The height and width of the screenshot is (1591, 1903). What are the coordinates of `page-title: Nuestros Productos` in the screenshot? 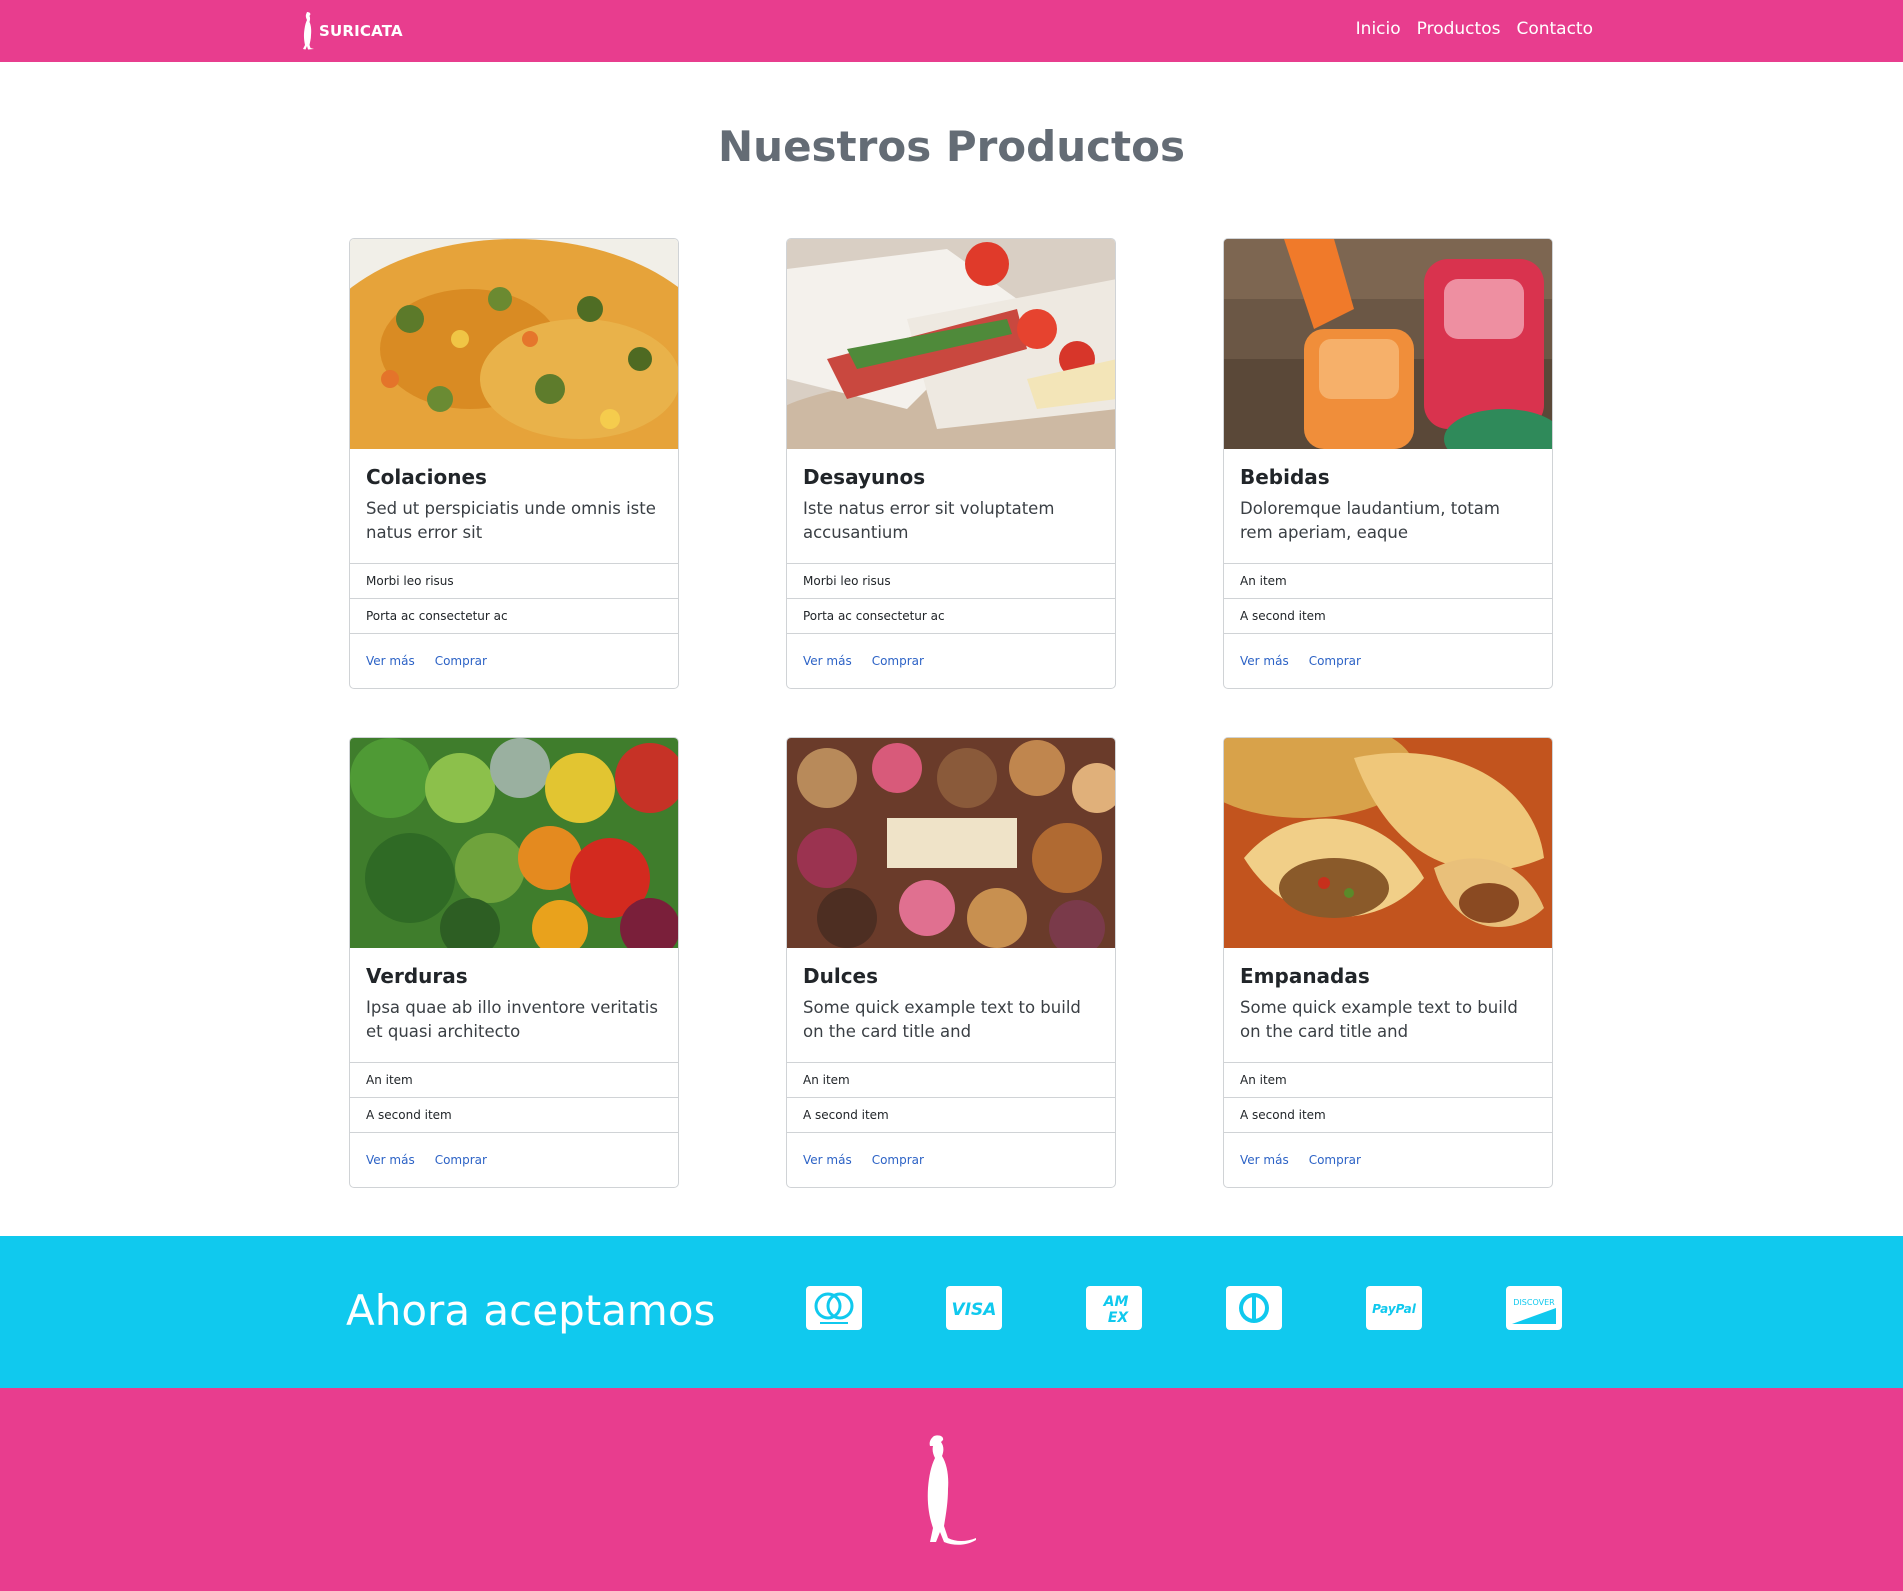 It's located at (951, 146).